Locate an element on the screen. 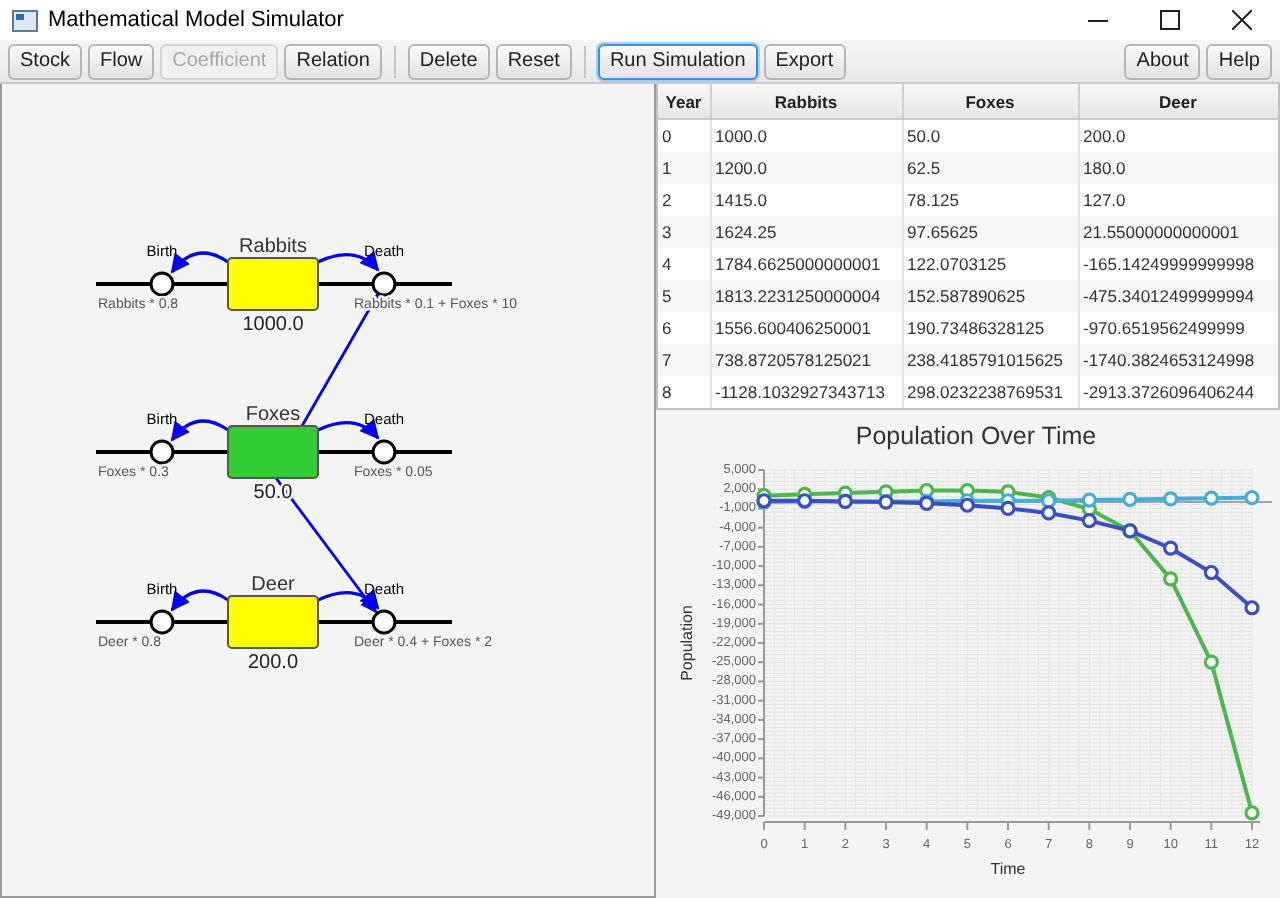 The image size is (1280, 898). x-axis-title: Time is located at coordinates (1008, 869).